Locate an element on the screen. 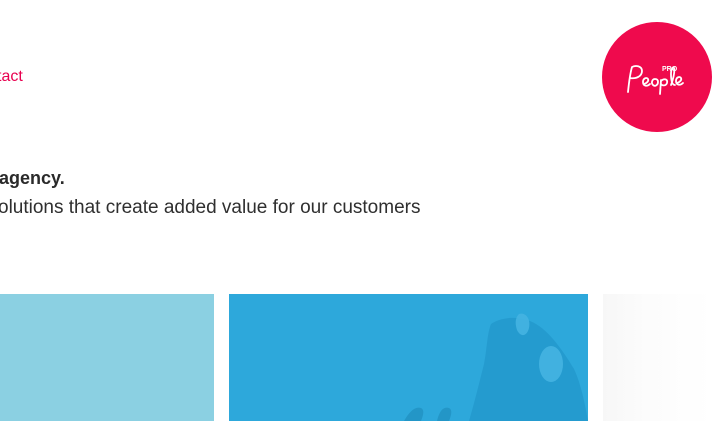  hero-headline: agency. is located at coordinates (32, 178).